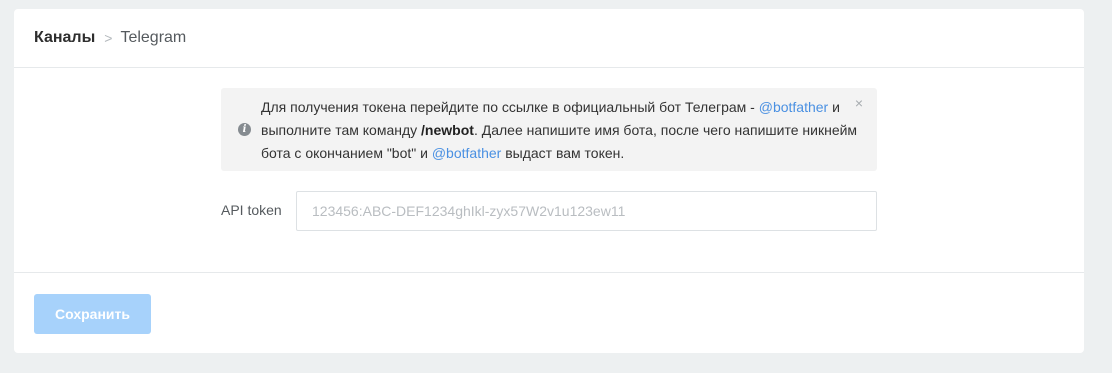 Image resolution: width=1112 pixels, height=373 pixels. Describe the element at coordinates (92, 314) in the screenshot. I see `save-button: Сохранить` at that location.